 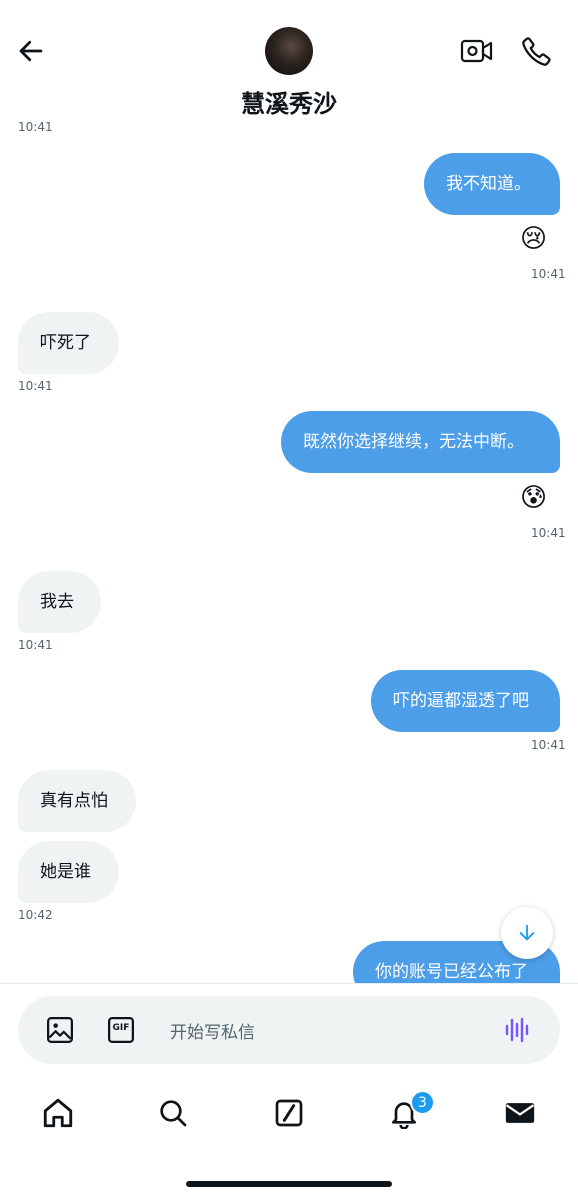 I want to click on home-icon, so click(x=58, y=1113).